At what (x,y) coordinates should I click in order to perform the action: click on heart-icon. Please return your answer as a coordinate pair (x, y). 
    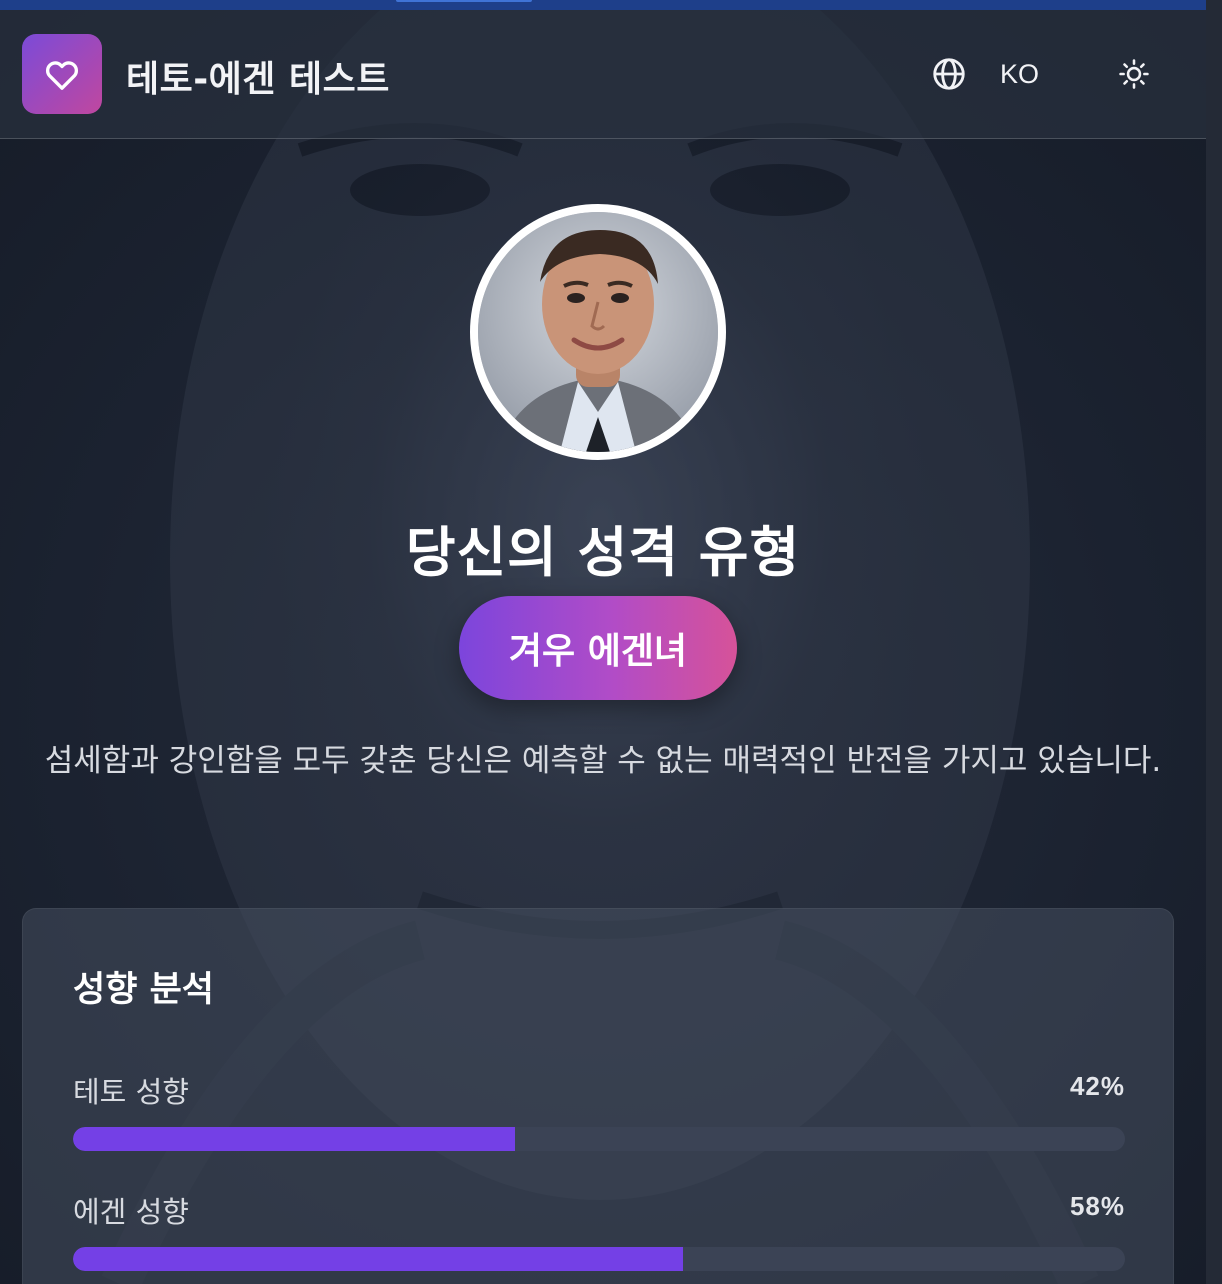
    Looking at the image, I should click on (62, 75).